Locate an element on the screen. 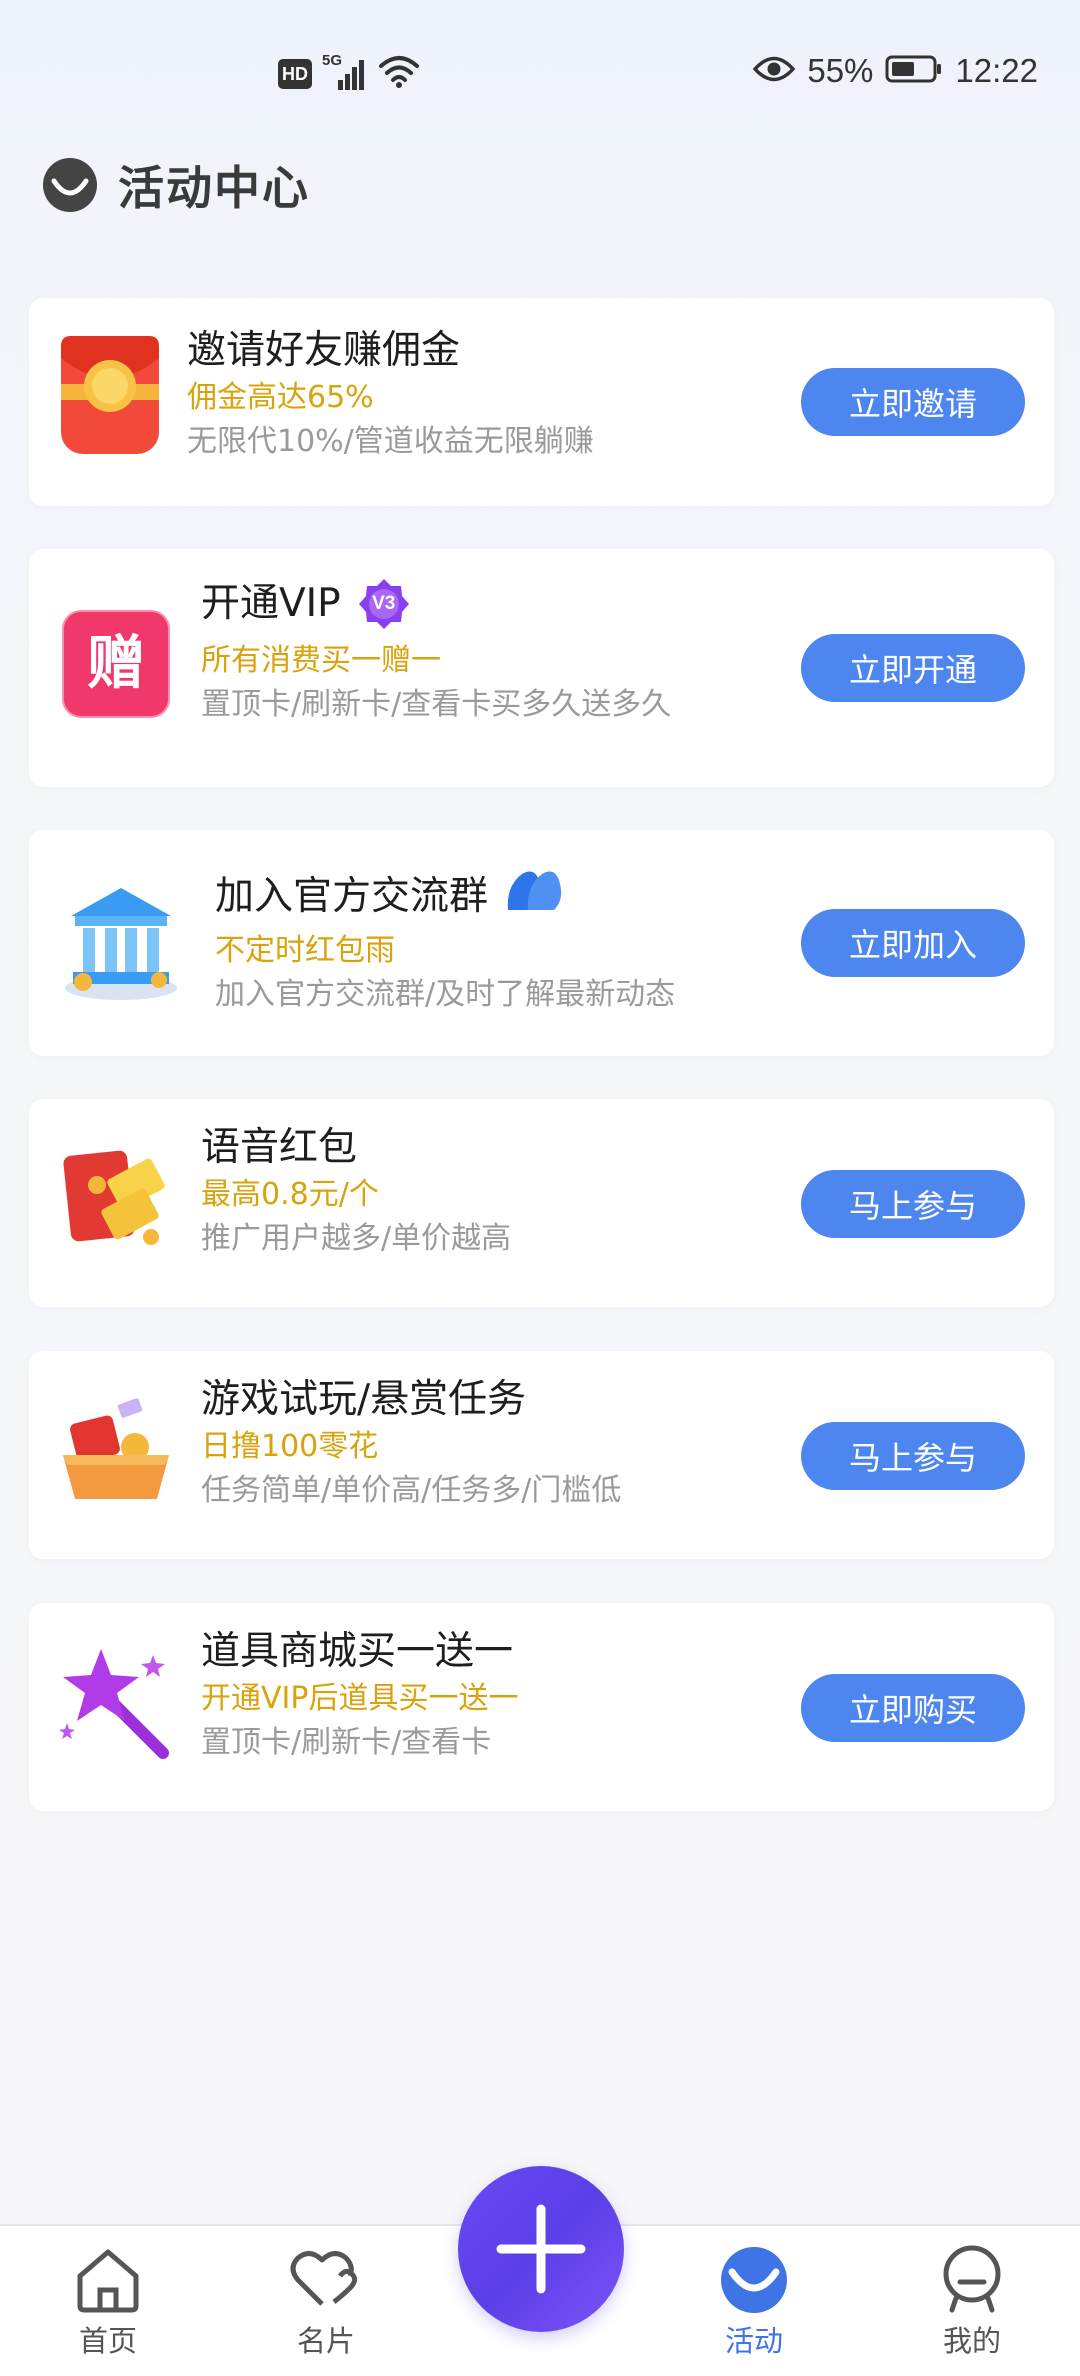 Image resolution: width=1080 pixels, height=2376 pixels. card-highlight: 开通VIP后道具买一送一 is located at coordinates (360, 1698).